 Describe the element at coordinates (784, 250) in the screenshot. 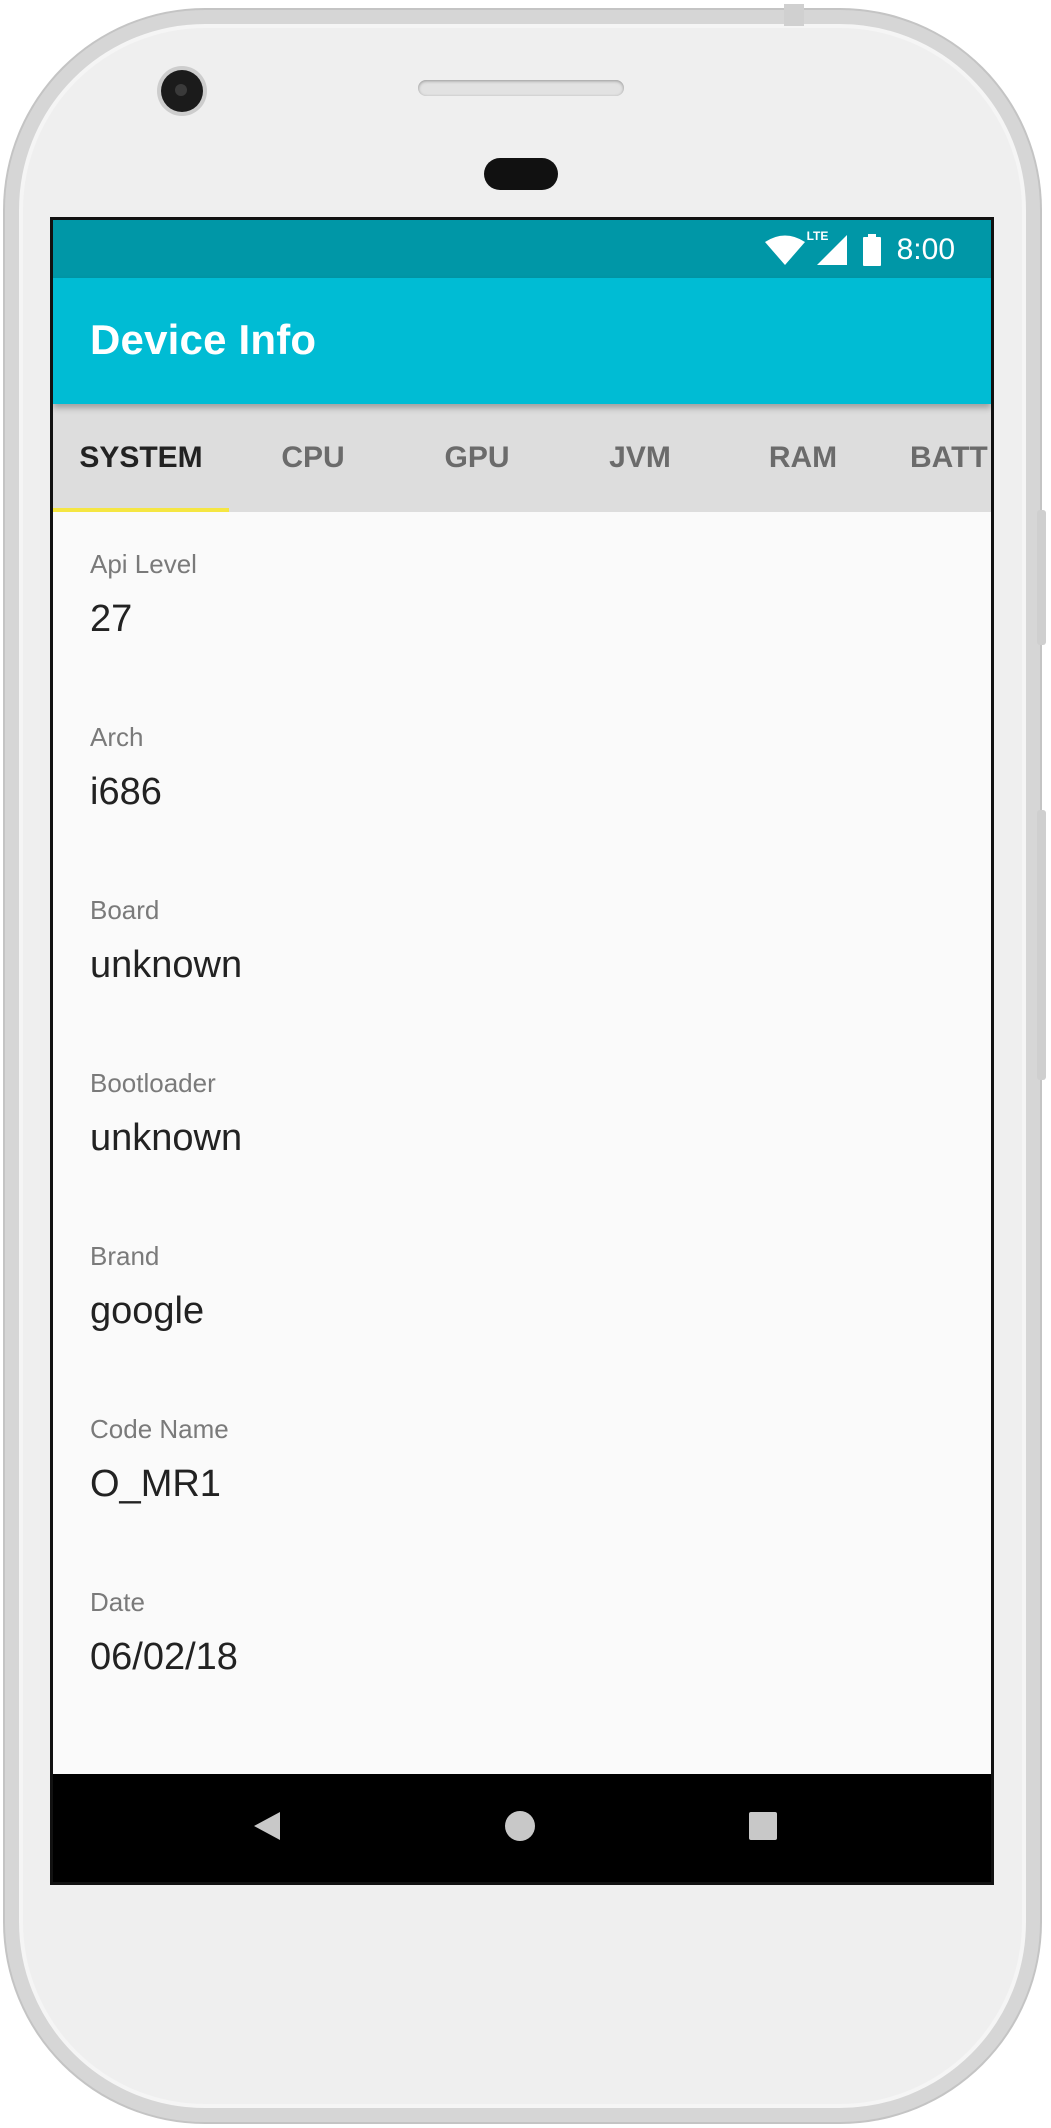

I see `wifi-icon` at that location.